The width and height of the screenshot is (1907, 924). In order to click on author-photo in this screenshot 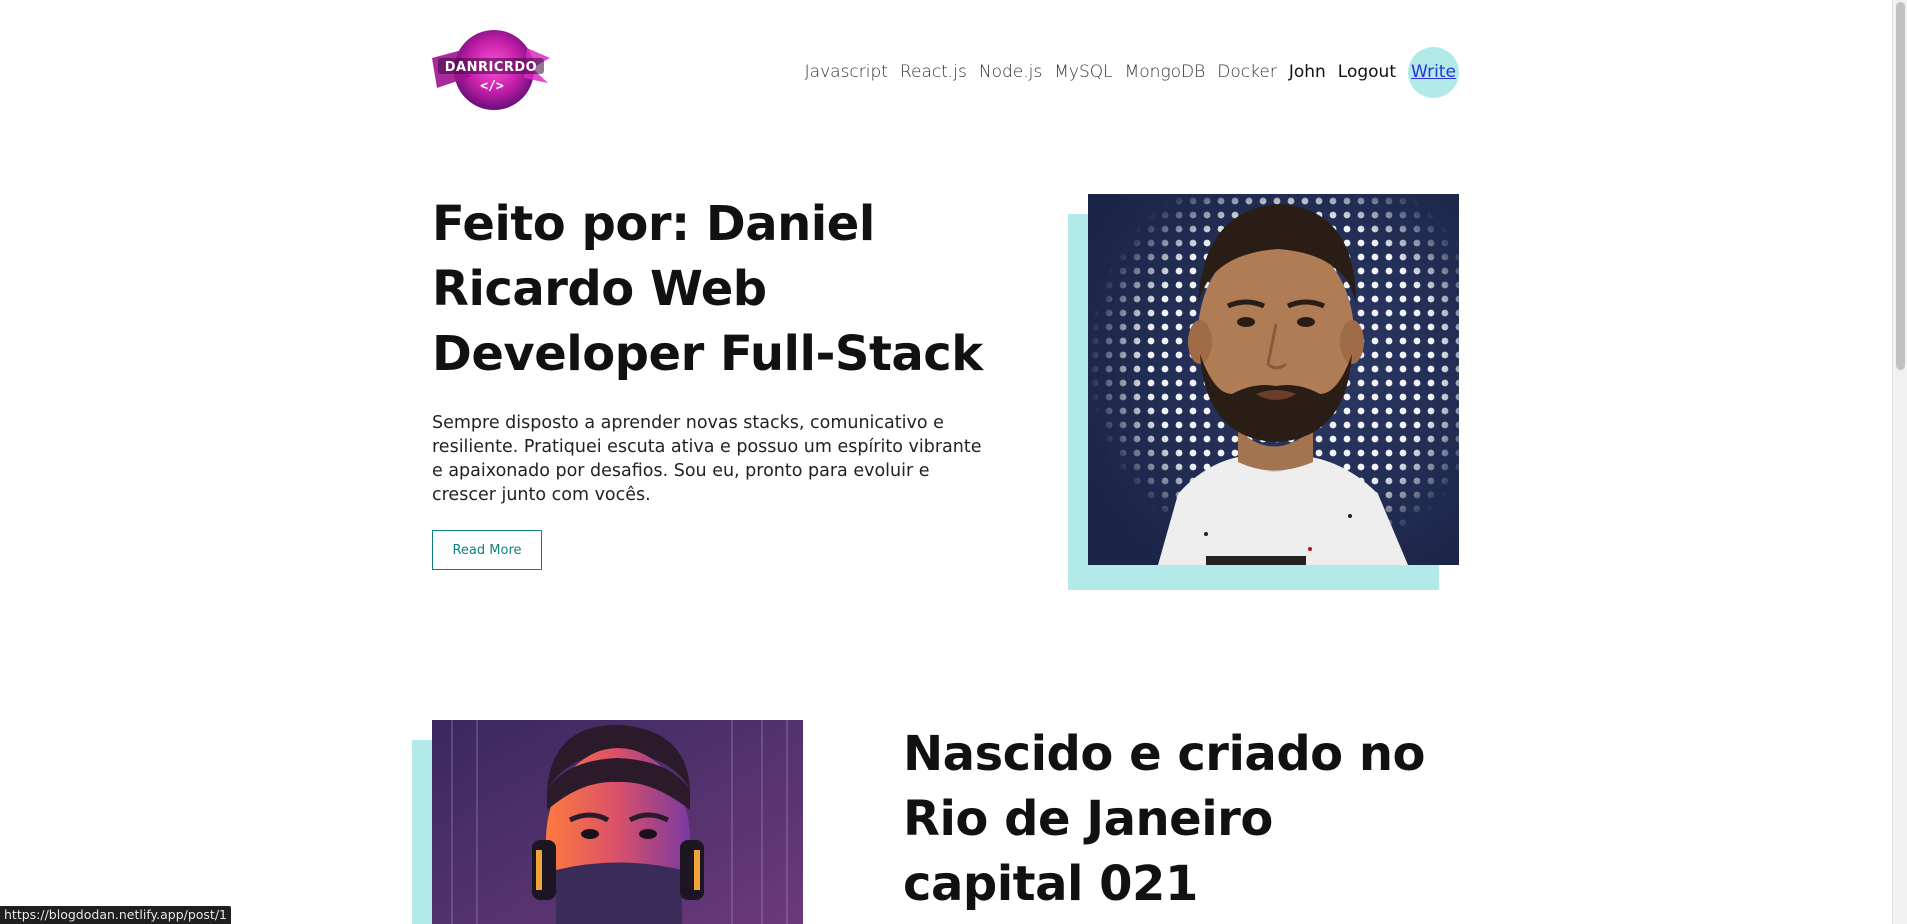, I will do `click(1273, 379)`.